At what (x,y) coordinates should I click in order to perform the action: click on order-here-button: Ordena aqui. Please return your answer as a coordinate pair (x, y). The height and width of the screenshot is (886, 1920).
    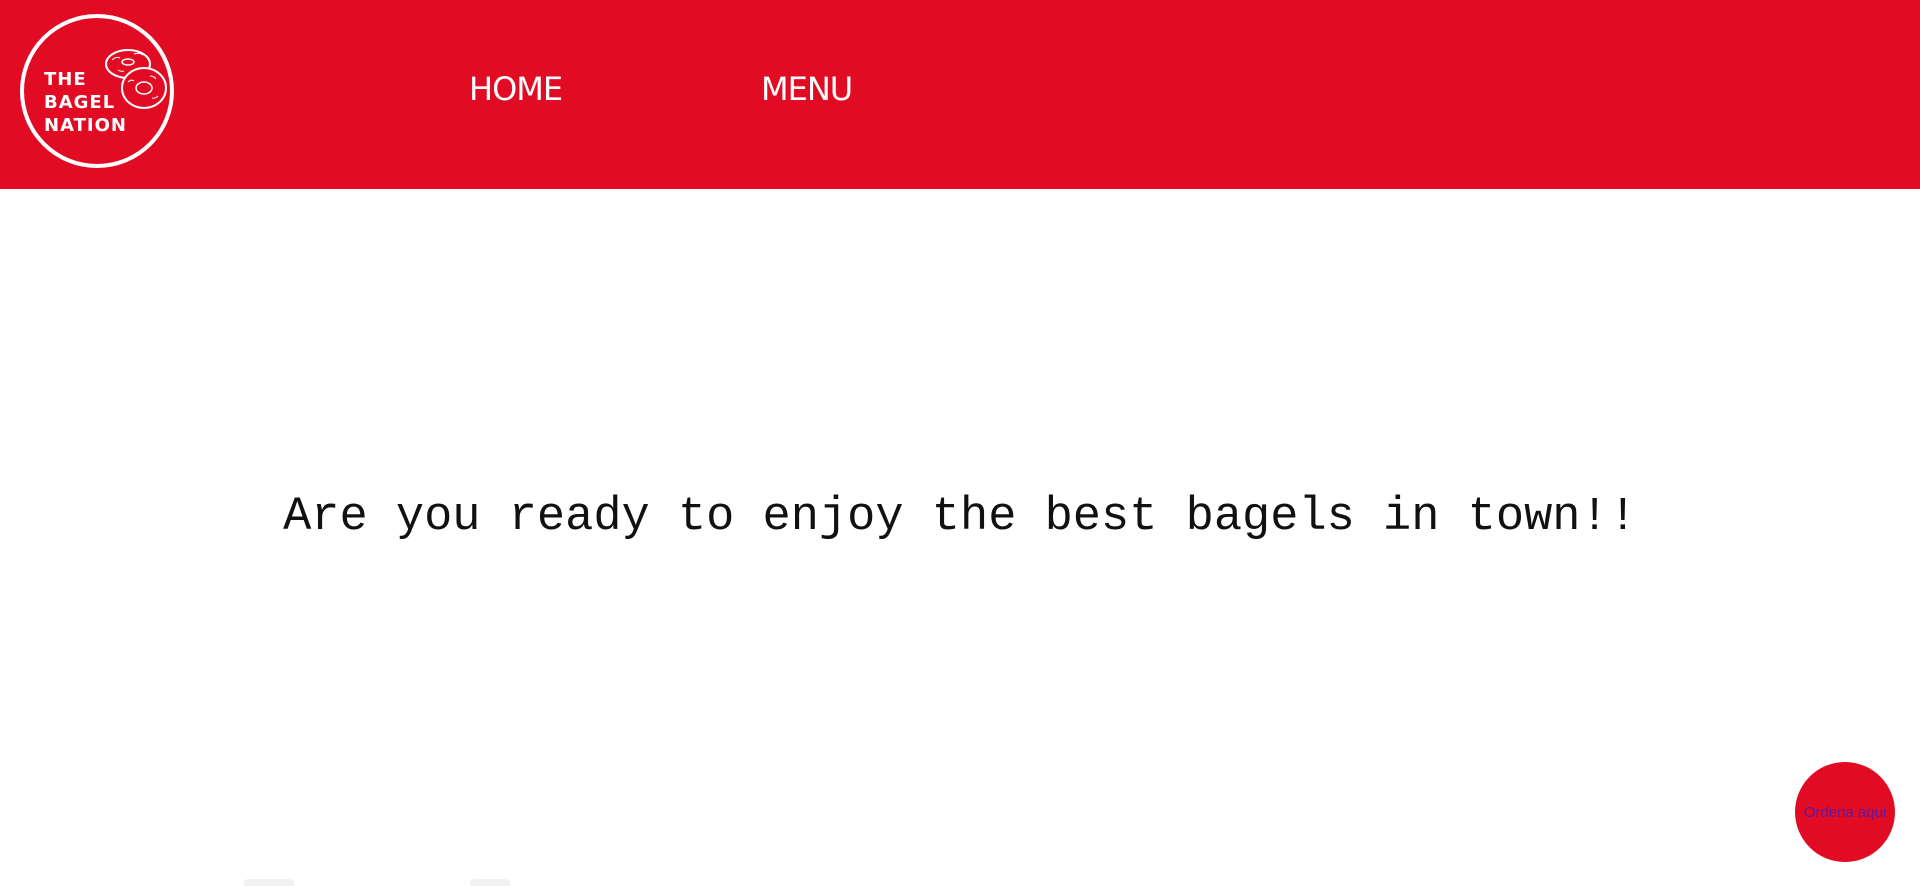
    Looking at the image, I should click on (1845, 812).